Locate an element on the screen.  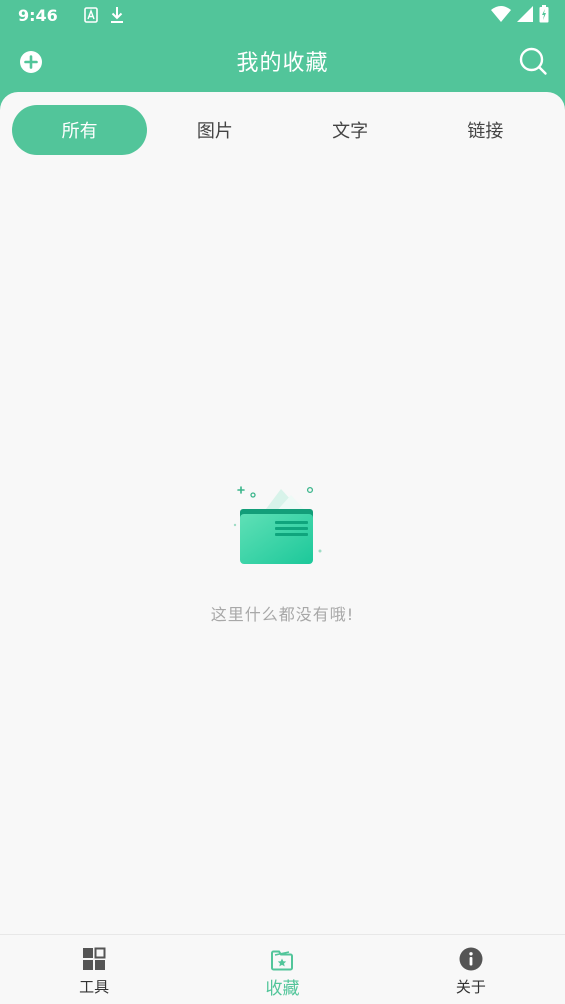
info-icon is located at coordinates (471, 959).